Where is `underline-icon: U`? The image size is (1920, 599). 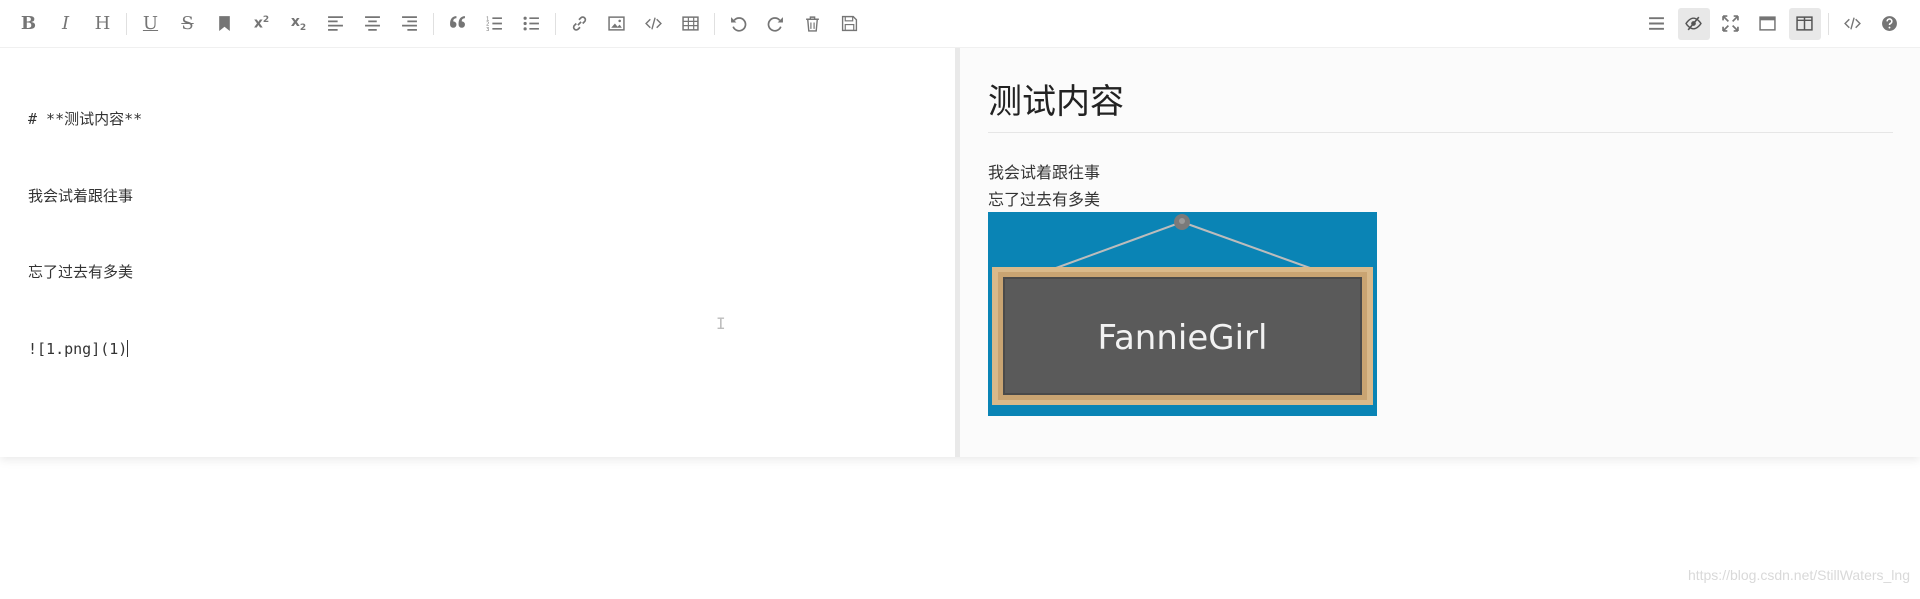
underline-icon: U is located at coordinates (150, 23).